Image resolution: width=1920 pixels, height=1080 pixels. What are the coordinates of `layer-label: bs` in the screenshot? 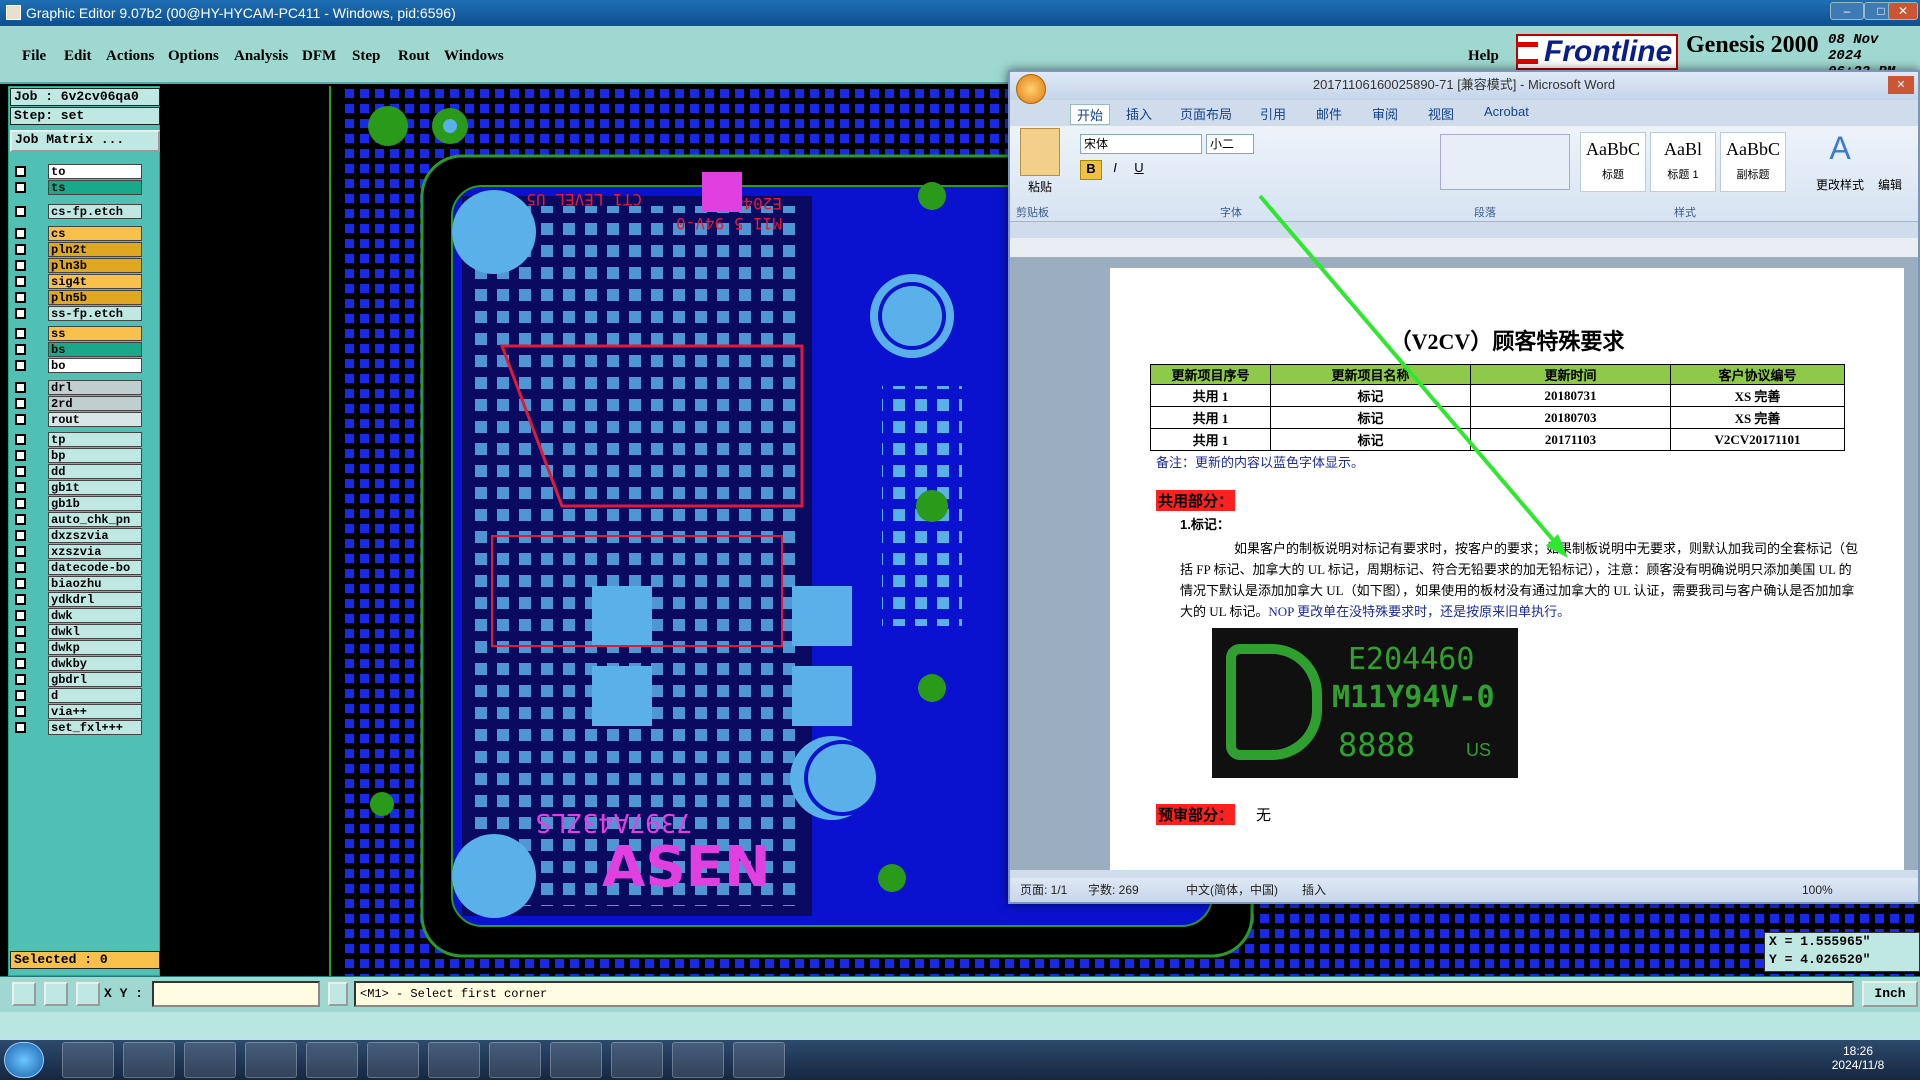 It's located at (95, 349).